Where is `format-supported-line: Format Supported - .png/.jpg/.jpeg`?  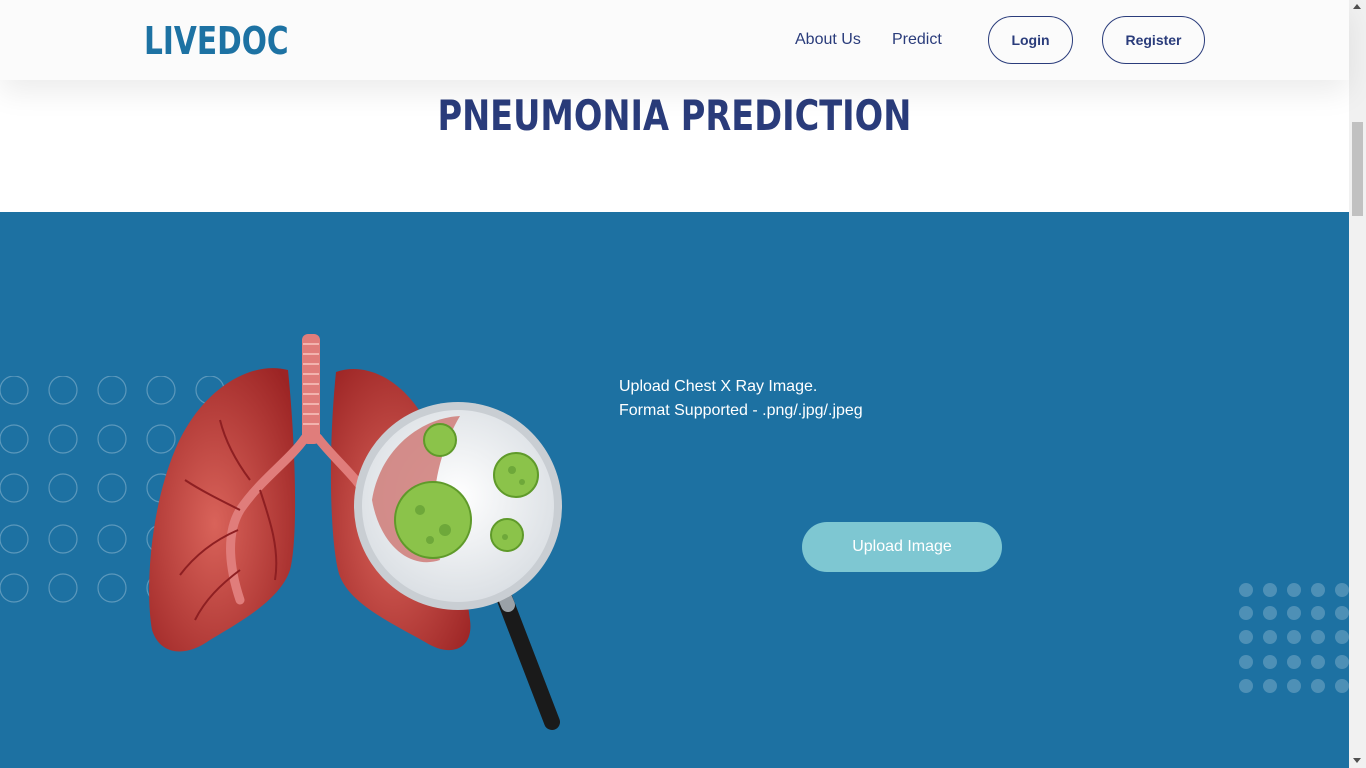
format-supported-line: Format Supported - .png/.jpg/.jpeg is located at coordinates (741, 410).